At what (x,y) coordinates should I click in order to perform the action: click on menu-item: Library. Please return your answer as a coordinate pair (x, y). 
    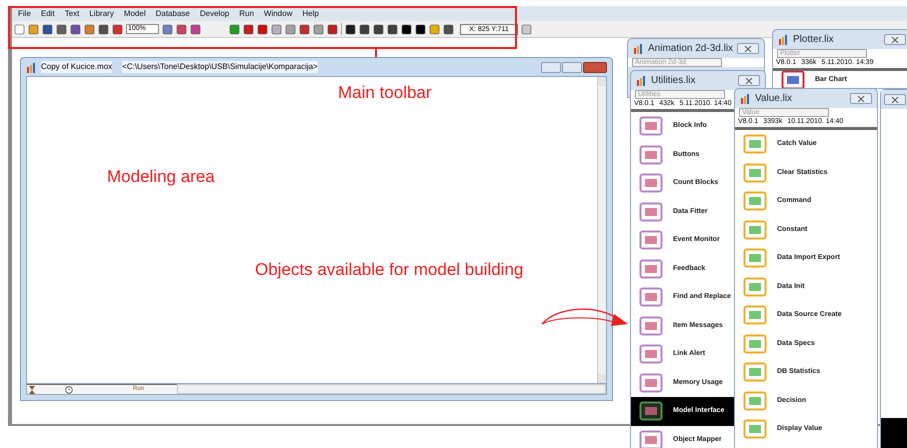
    Looking at the image, I should click on (101, 14).